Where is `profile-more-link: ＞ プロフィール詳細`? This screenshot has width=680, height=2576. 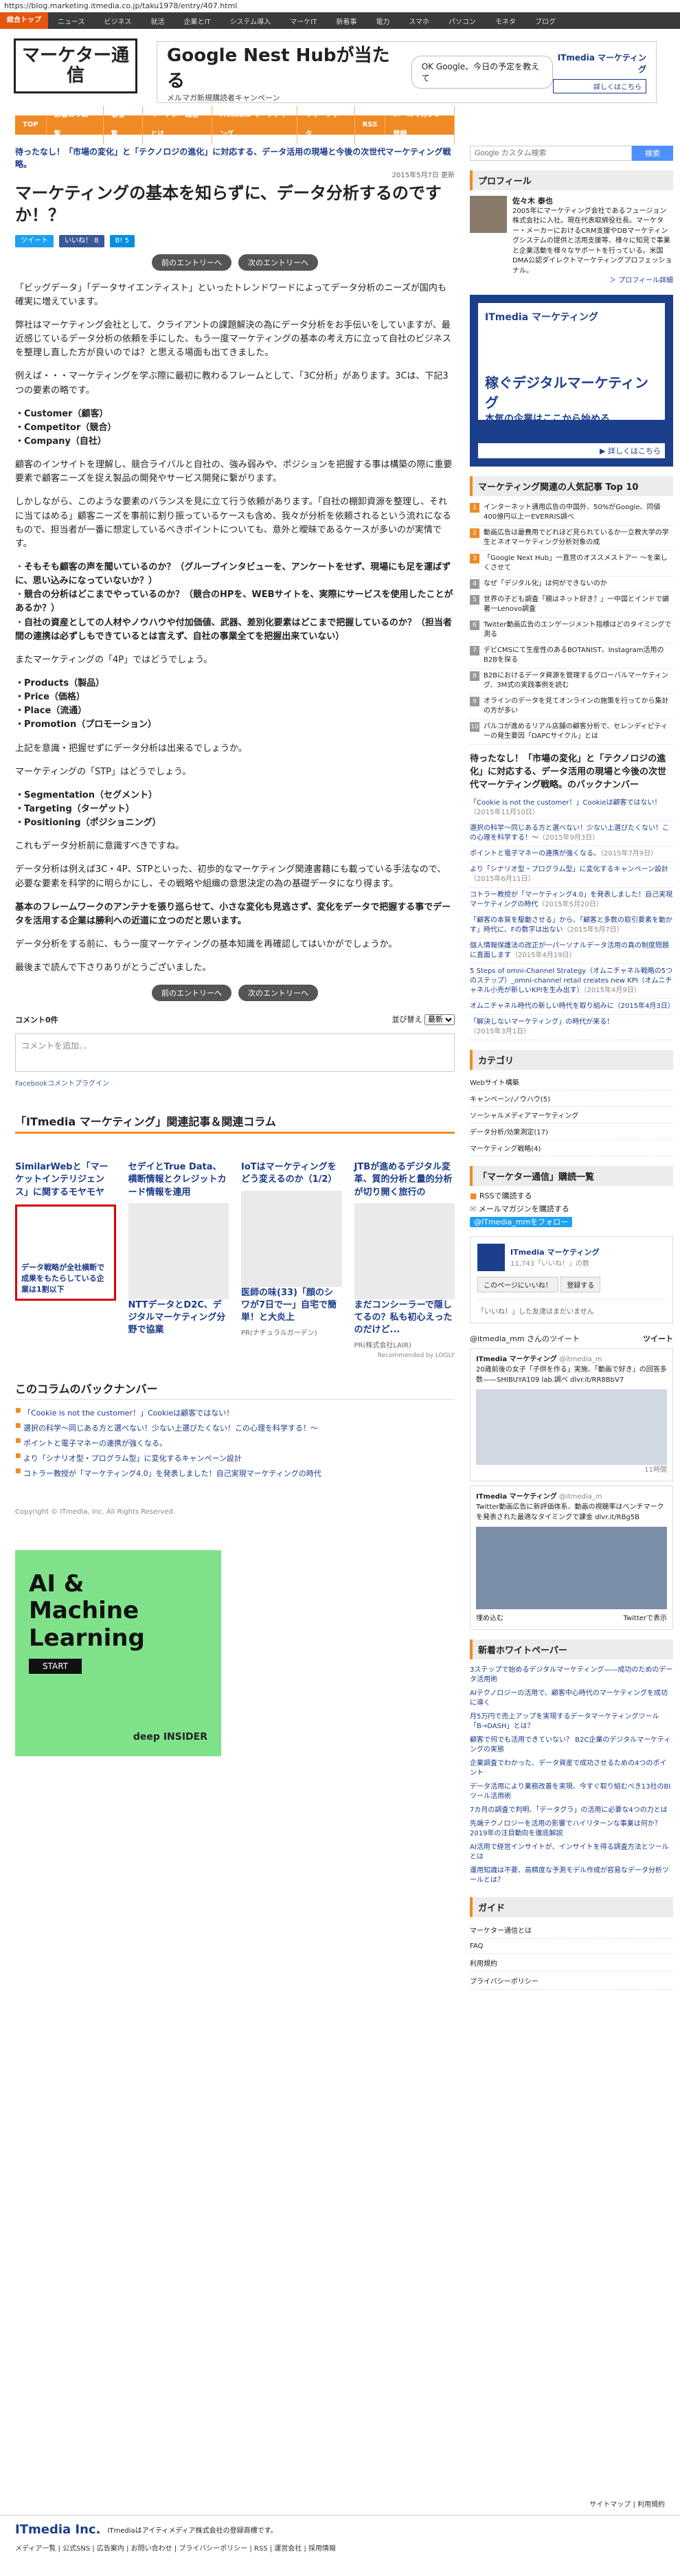
profile-more-link: ＞ プロフィール詳細 is located at coordinates (592, 281).